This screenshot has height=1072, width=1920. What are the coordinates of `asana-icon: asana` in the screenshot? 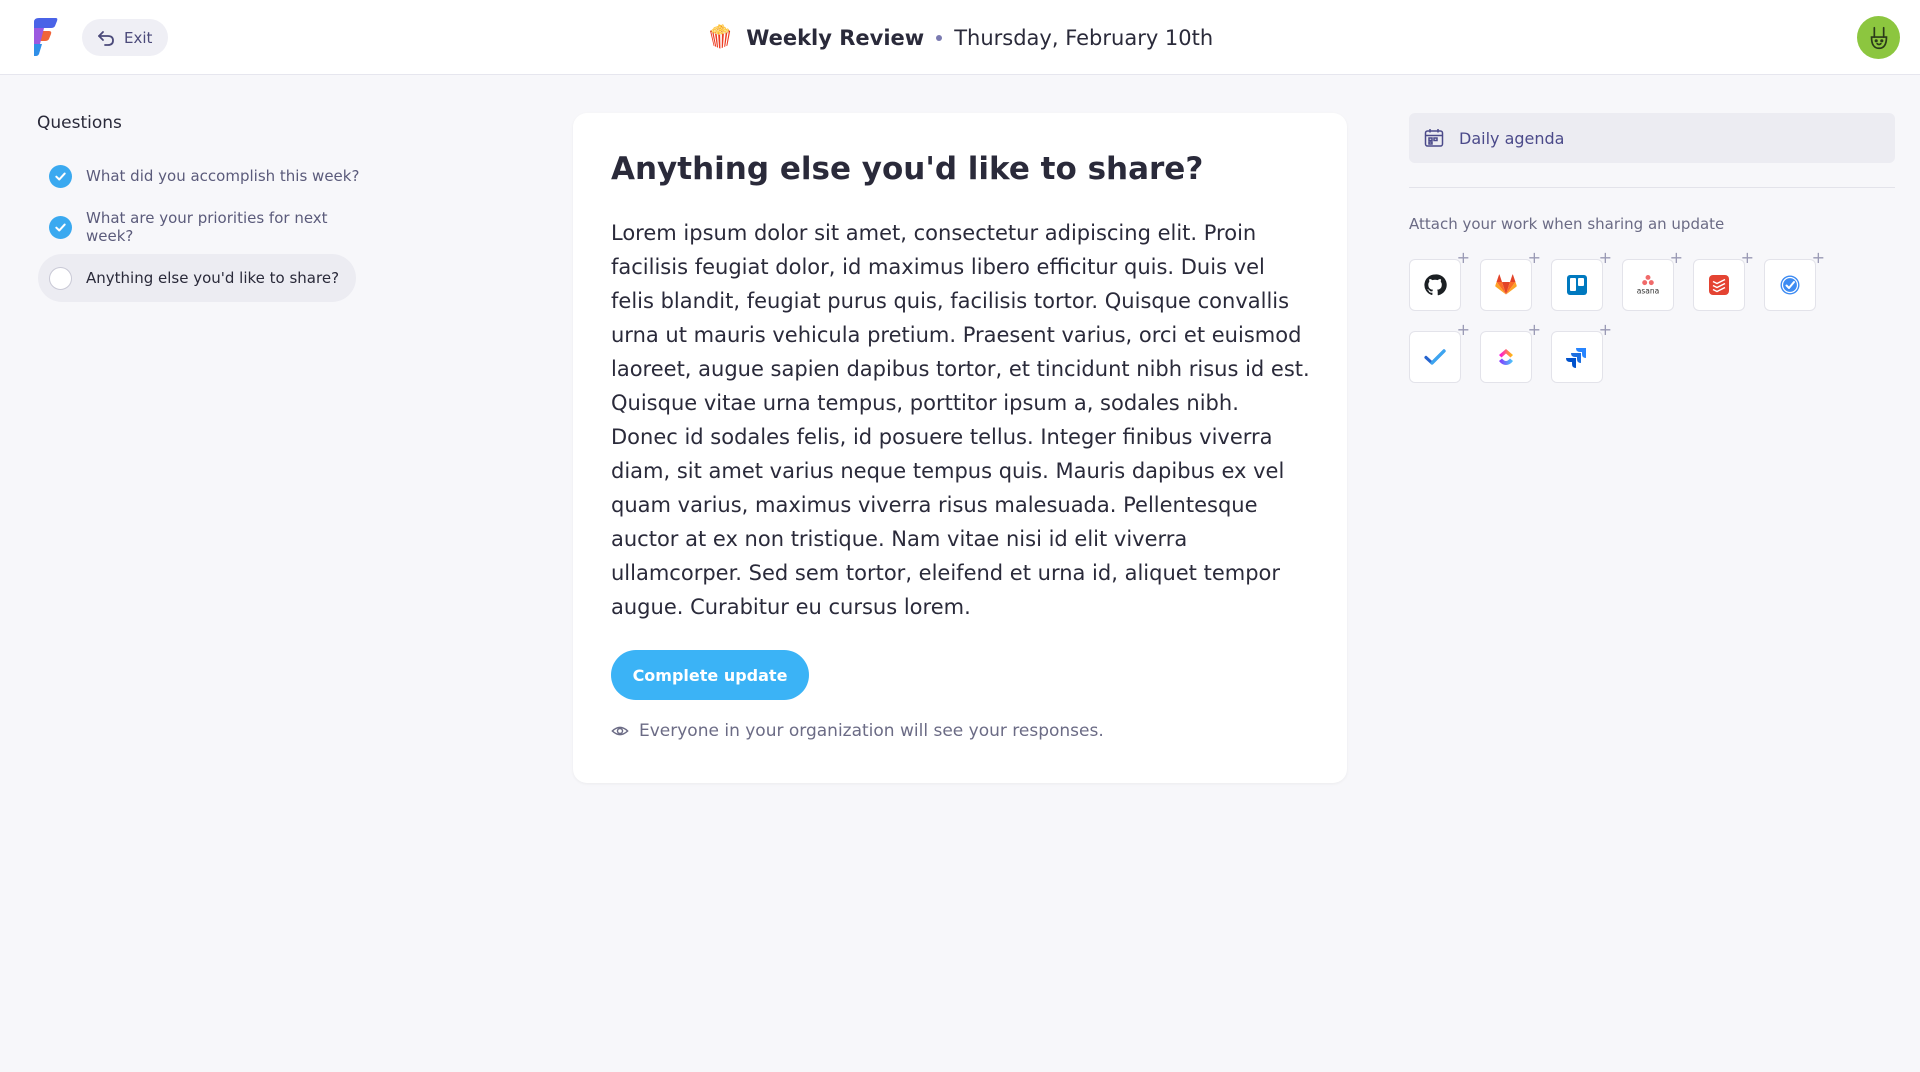 It's located at (1648, 285).